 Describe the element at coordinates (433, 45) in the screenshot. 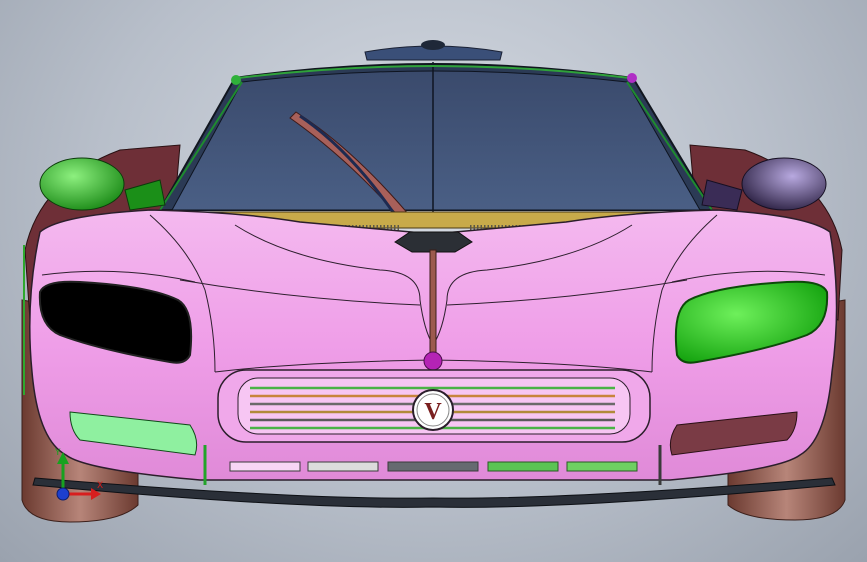

I see `antenna-base` at that location.